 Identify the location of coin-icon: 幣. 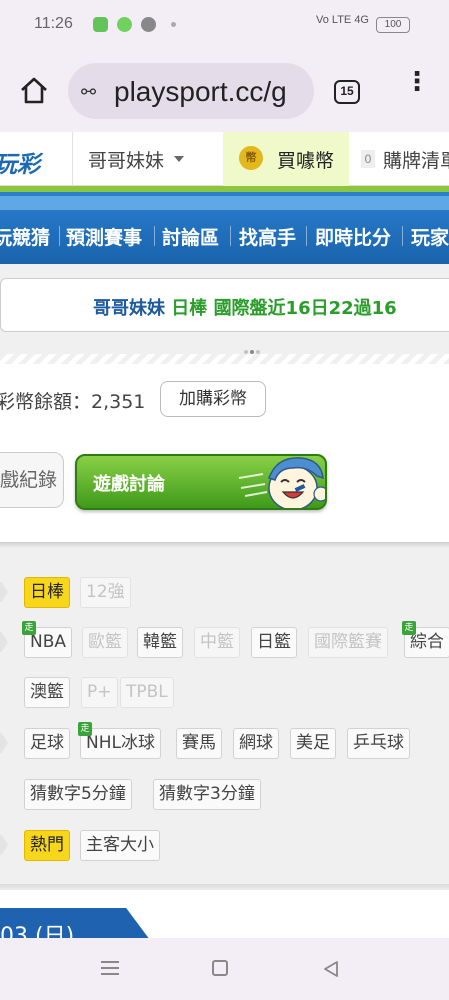
(251, 158).